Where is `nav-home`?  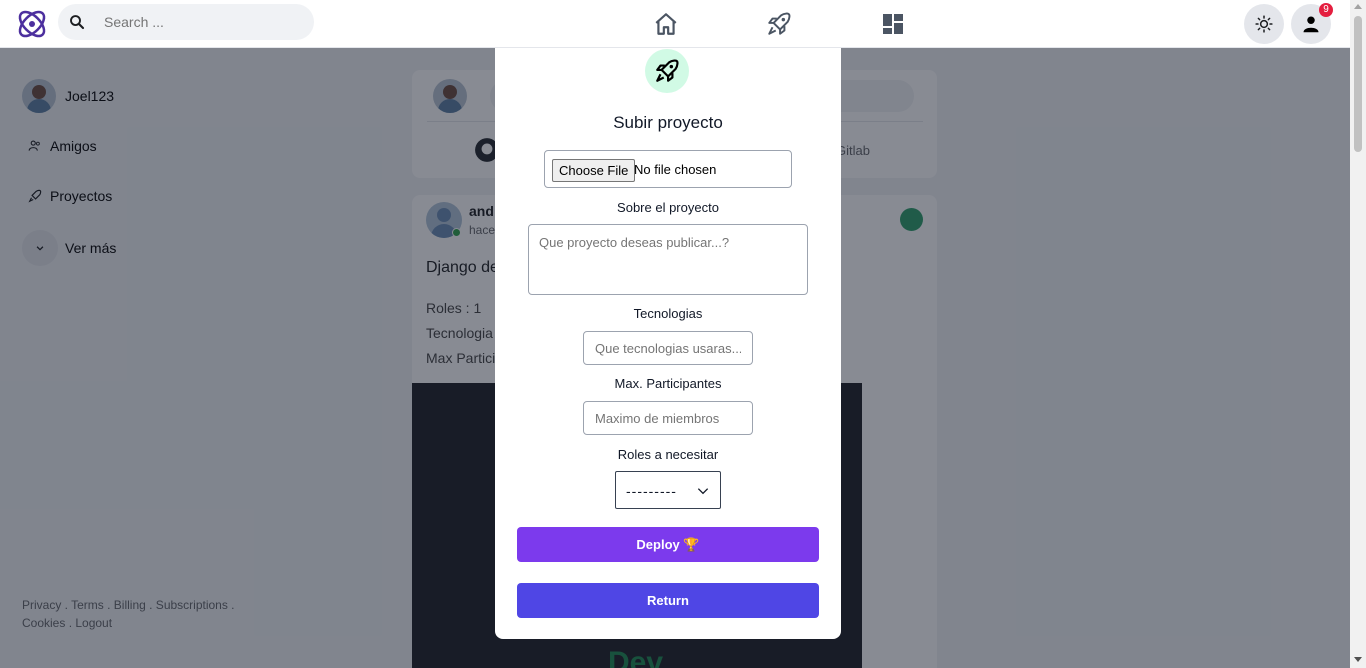 nav-home is located at coordinates (666, 24).